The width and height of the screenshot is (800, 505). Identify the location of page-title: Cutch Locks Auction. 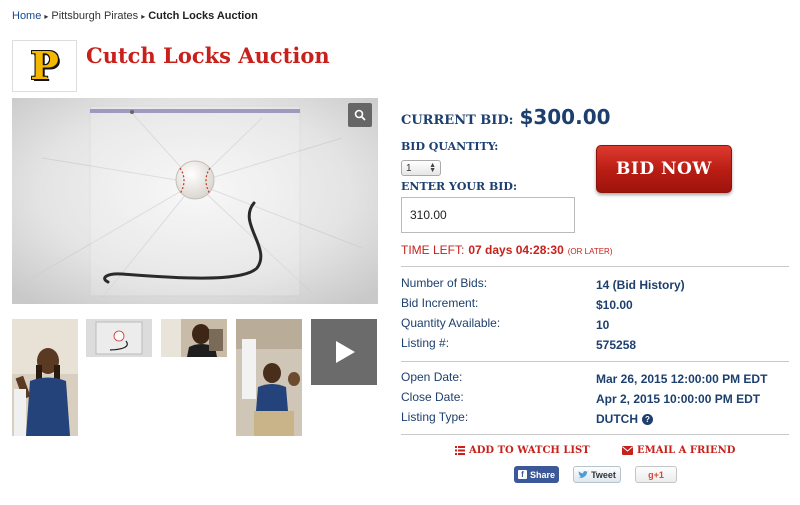
(208, 55).